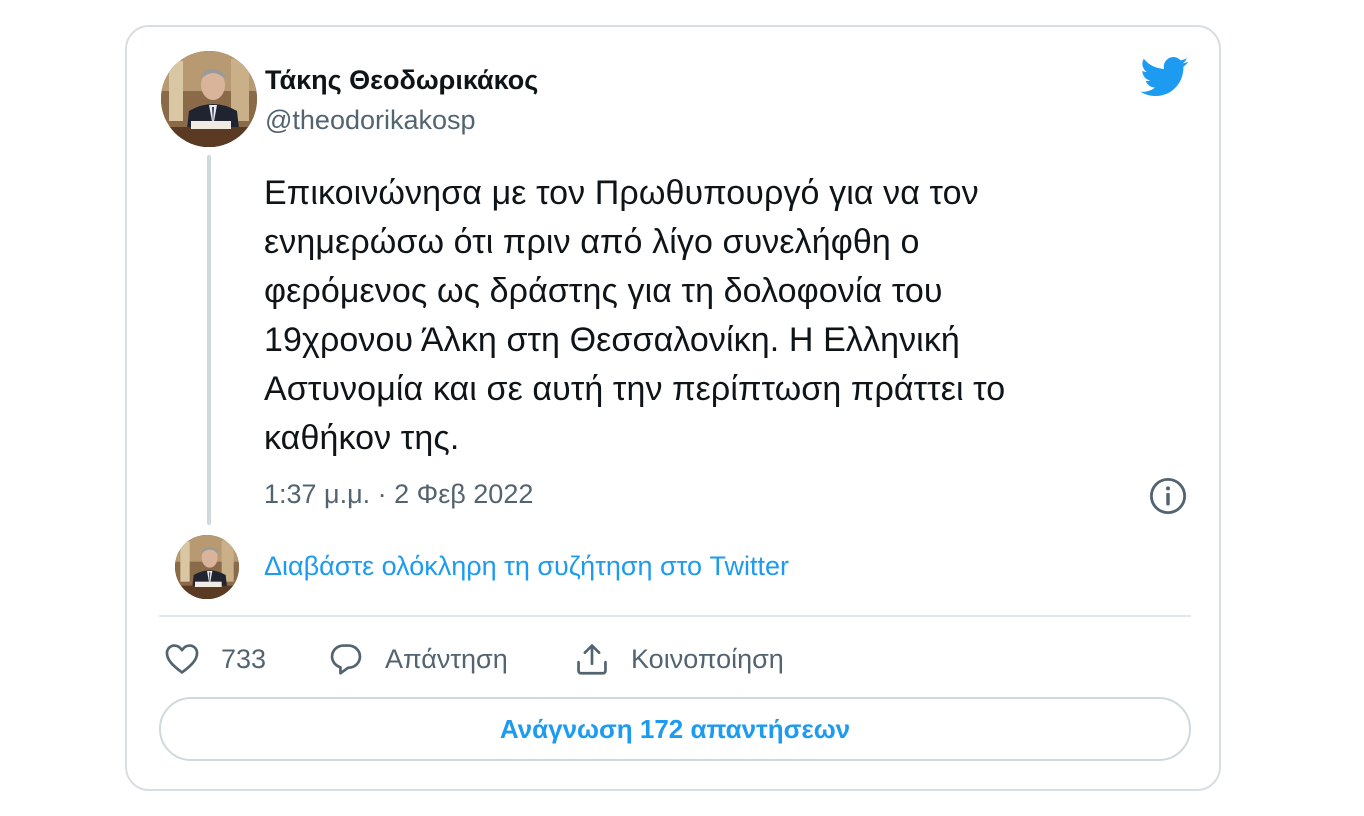 The width and height of the screenshot is (1364, 816). Describe the element at coordinates (401, 80) in the screenshot. I see `author-name: Τάκης Θεοδωρικάκος` at that location.